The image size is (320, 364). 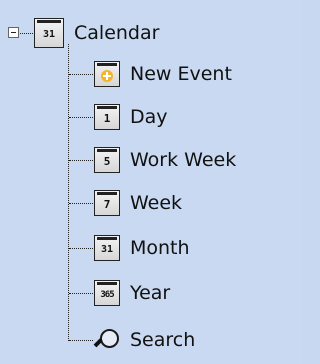 I want to click on calendar-year-icon: 365, so click(x=107, y=293).